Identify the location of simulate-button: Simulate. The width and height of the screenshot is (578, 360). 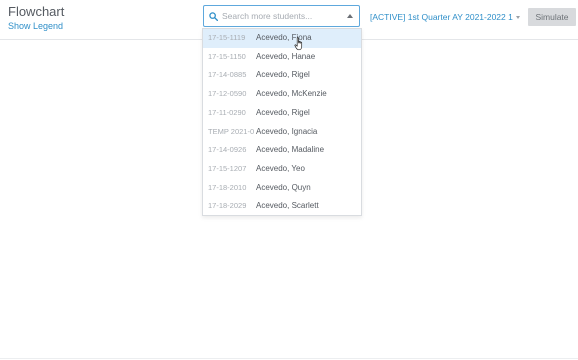
(552, 17).